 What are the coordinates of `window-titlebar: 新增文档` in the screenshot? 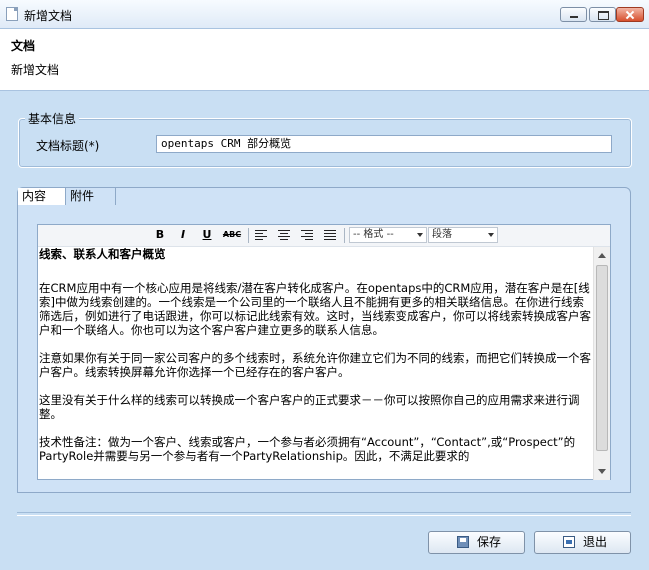 It's located at (324, 14).